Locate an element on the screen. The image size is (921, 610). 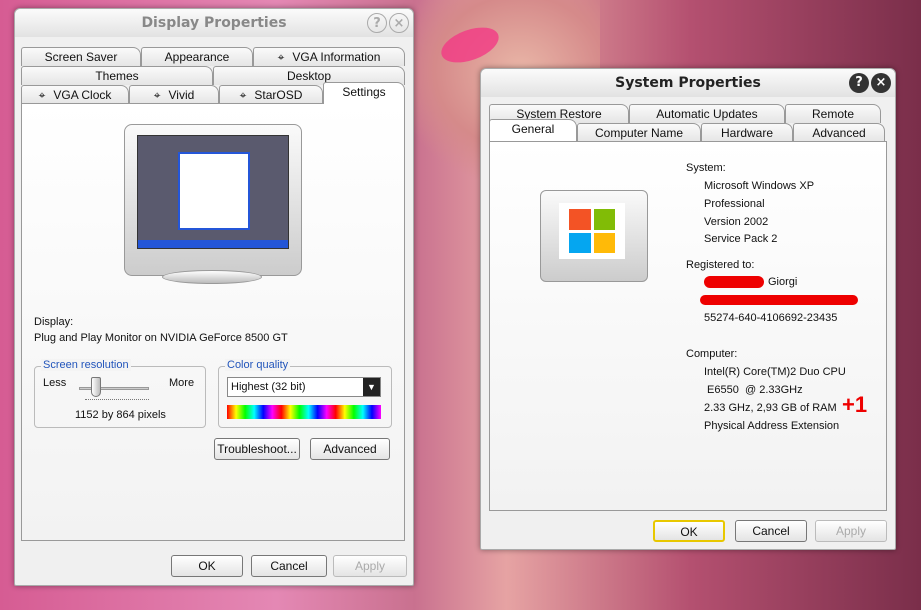
system-line: Microsoft Windows XP is located at coordinates (759, 186).